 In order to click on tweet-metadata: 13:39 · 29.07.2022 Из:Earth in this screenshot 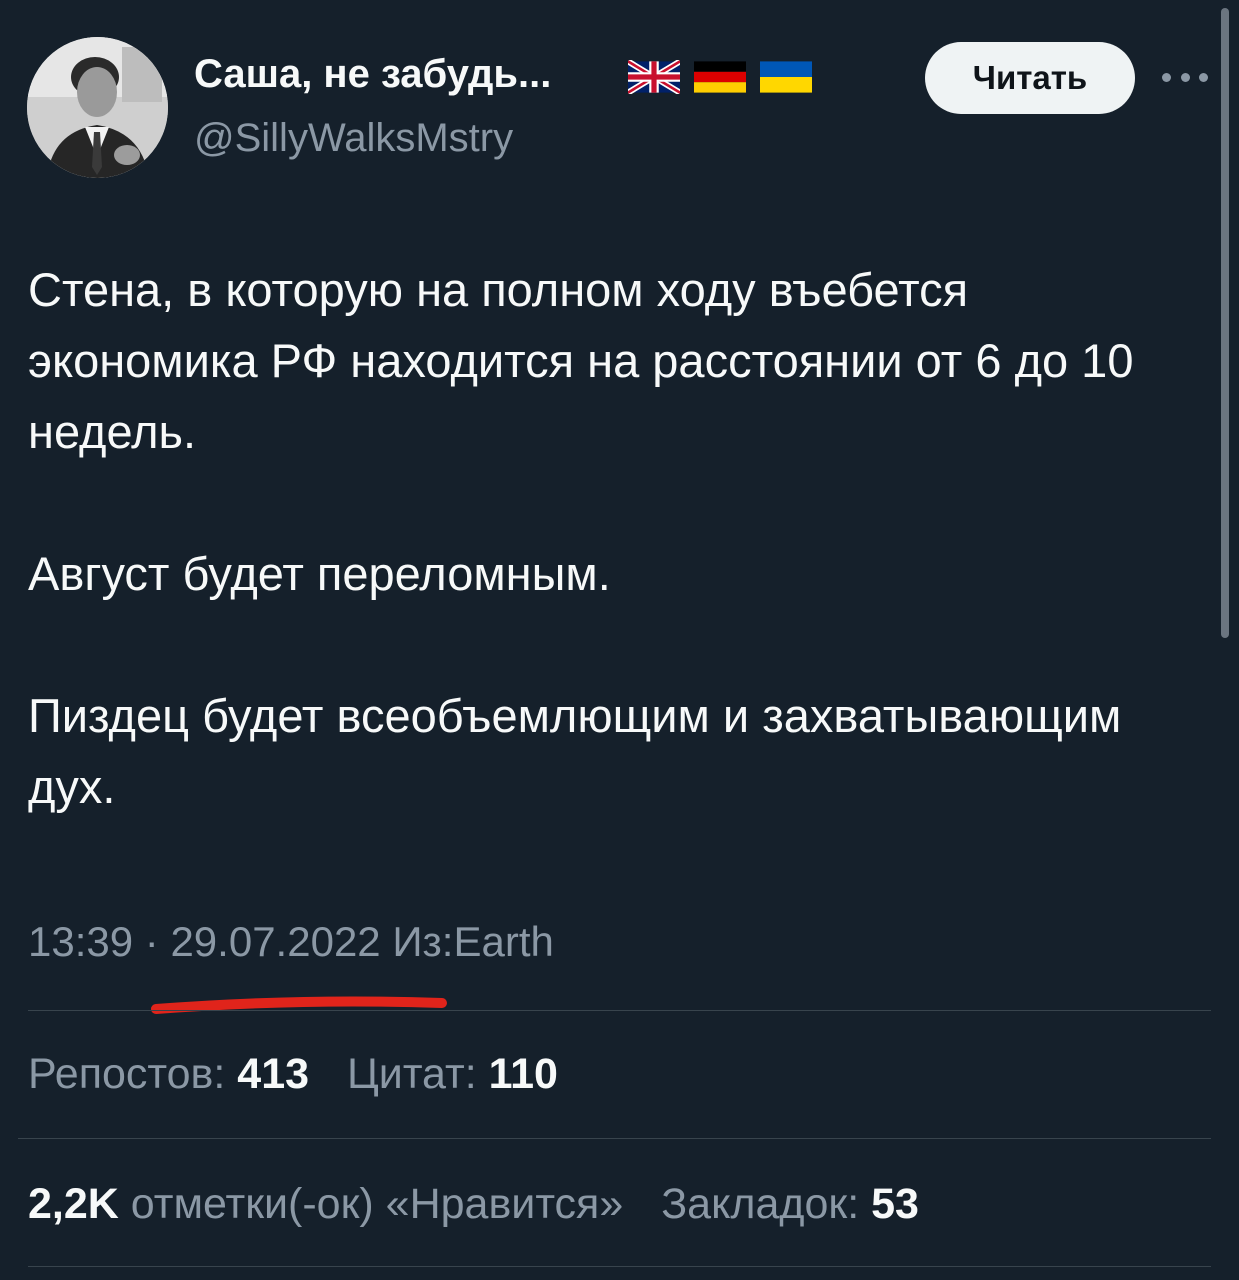, I will do `click(291, 942)`.